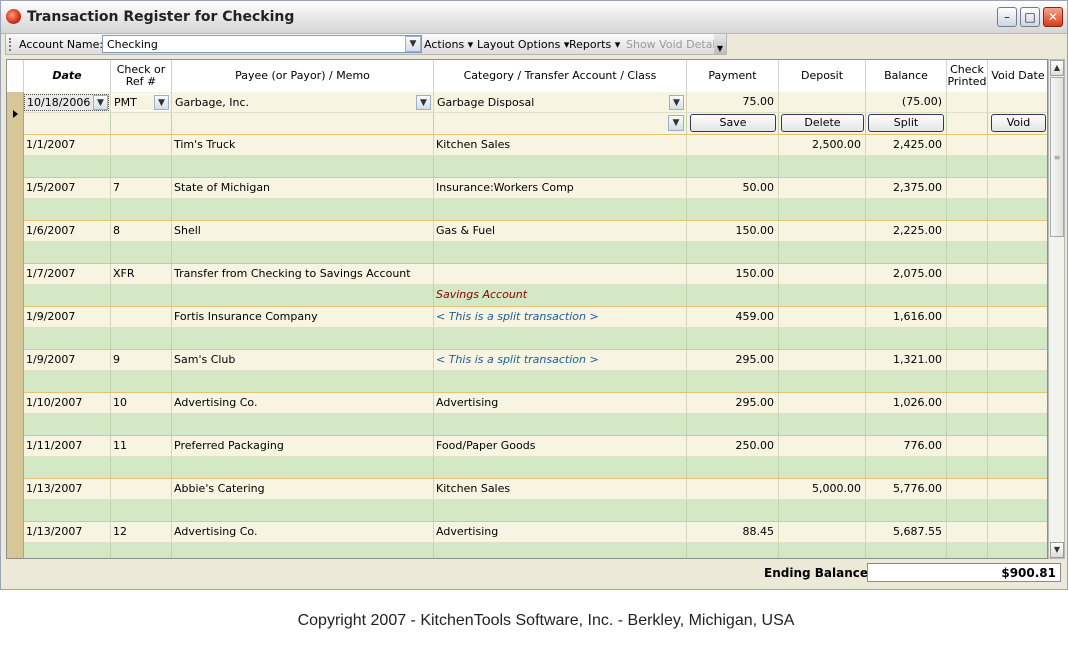 Image resolution: width=1068 pixels, height=654 pixels. I want to click on date-cell: 1/5/2007, so click(67, 188).